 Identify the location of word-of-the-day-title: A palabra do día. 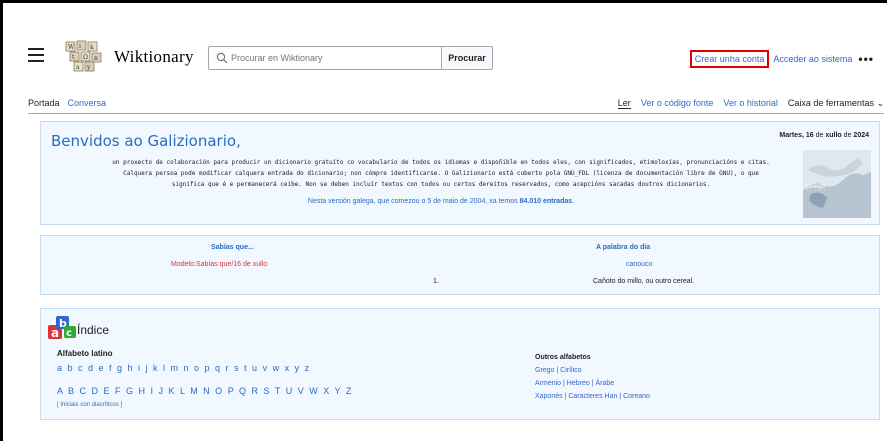
(623, 247).